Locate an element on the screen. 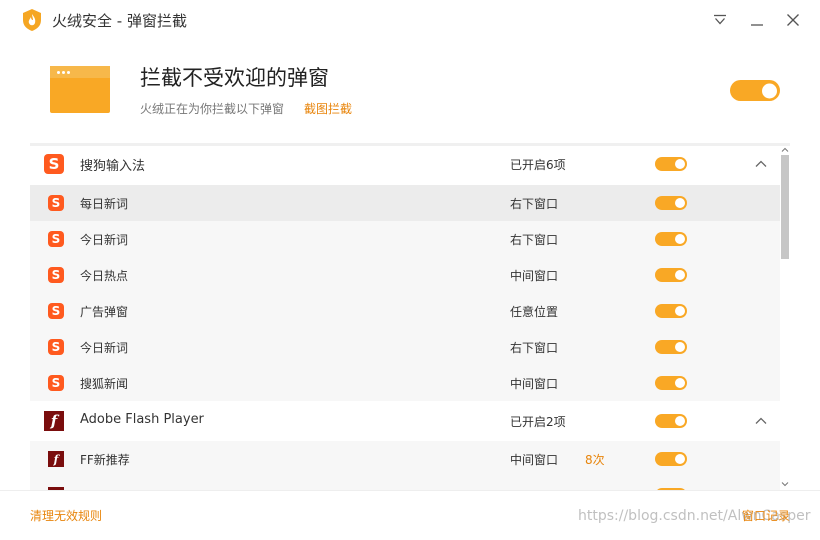 The height and width of the screenshot is (540, 820). title-bar: 火绒安全 - 弹窗拦截 is located at coordinates (410, 20).